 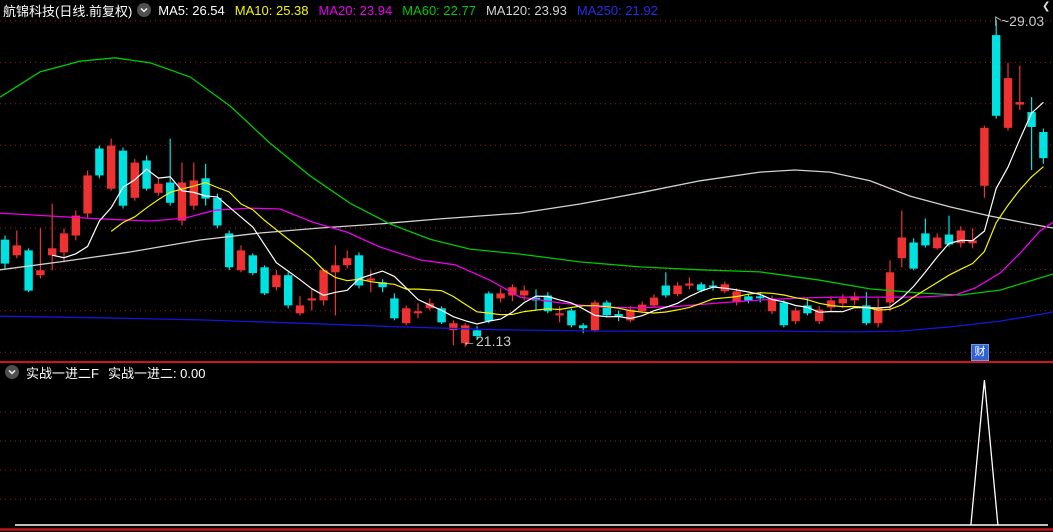 What do you see at coordinates (355, 10) in the screenshot?
I see `ma20-legend: MA20: 23.94` at bounding box center [355, 10].